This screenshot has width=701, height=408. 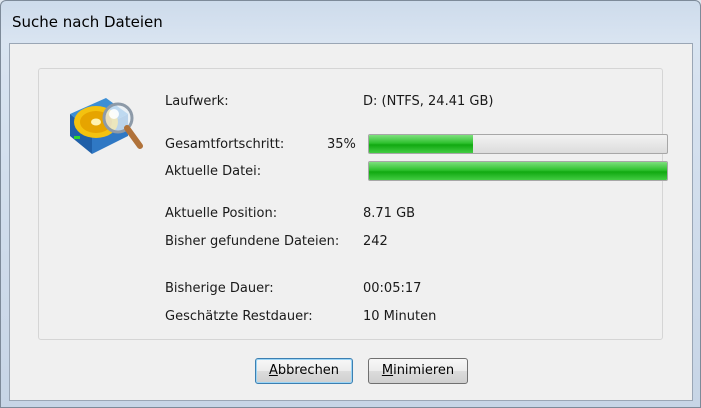 What do you see at coordinates (87, 22) in the screenshot?
I see `window-title: Suche nach Dateien` at bounding box center [87, 22].